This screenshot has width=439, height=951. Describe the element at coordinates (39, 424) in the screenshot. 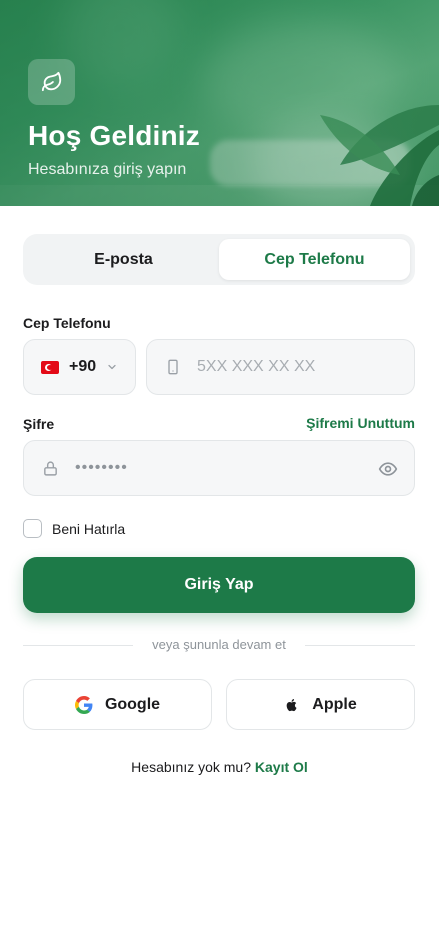

I see `password-label: Şifre` at that location.